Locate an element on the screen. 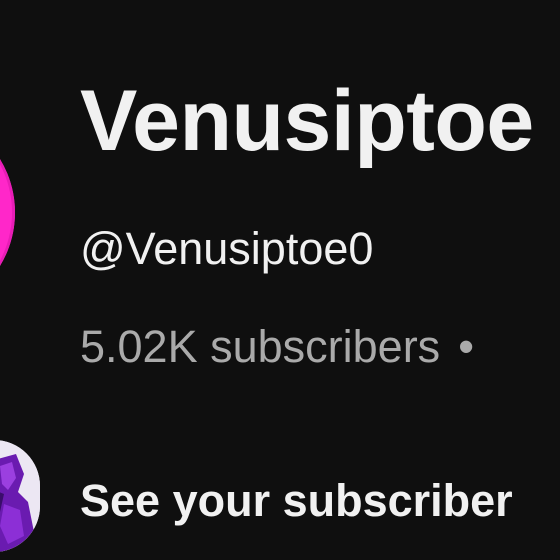  see-subscribers-link: See your subscriber is located at coordinates (296, 500).